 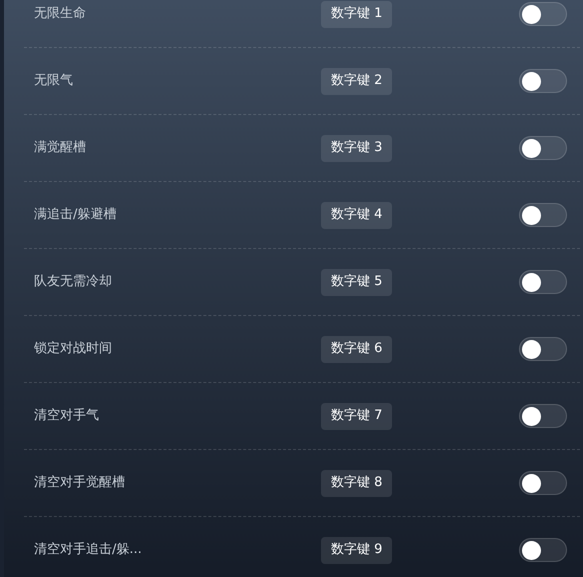 I want to click on hotkey-badge: 数字键 6, so click(x=356, y=349).